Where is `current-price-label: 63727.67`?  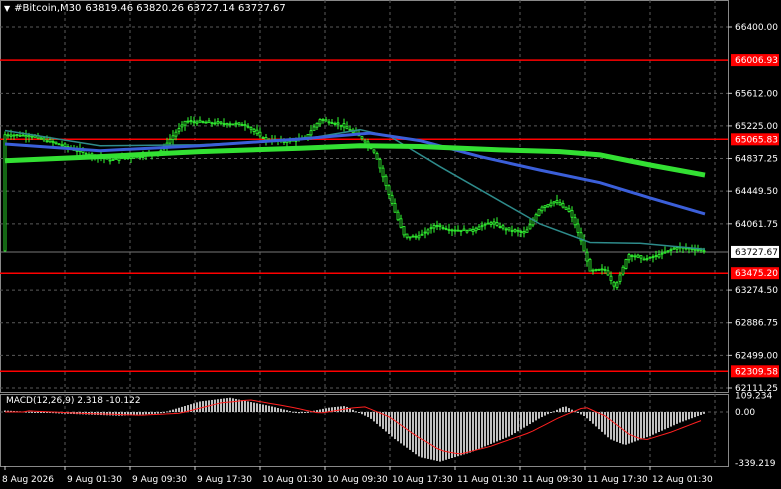 current-price-label: 63727.67 is located at coordinates (756, 253).